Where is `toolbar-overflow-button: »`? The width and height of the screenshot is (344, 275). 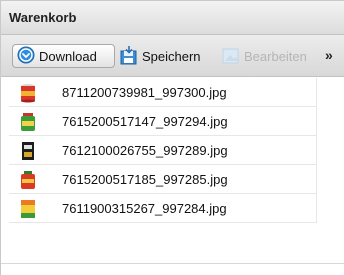 toolbar-overflow-button: » is located at coordinates (329, 55).